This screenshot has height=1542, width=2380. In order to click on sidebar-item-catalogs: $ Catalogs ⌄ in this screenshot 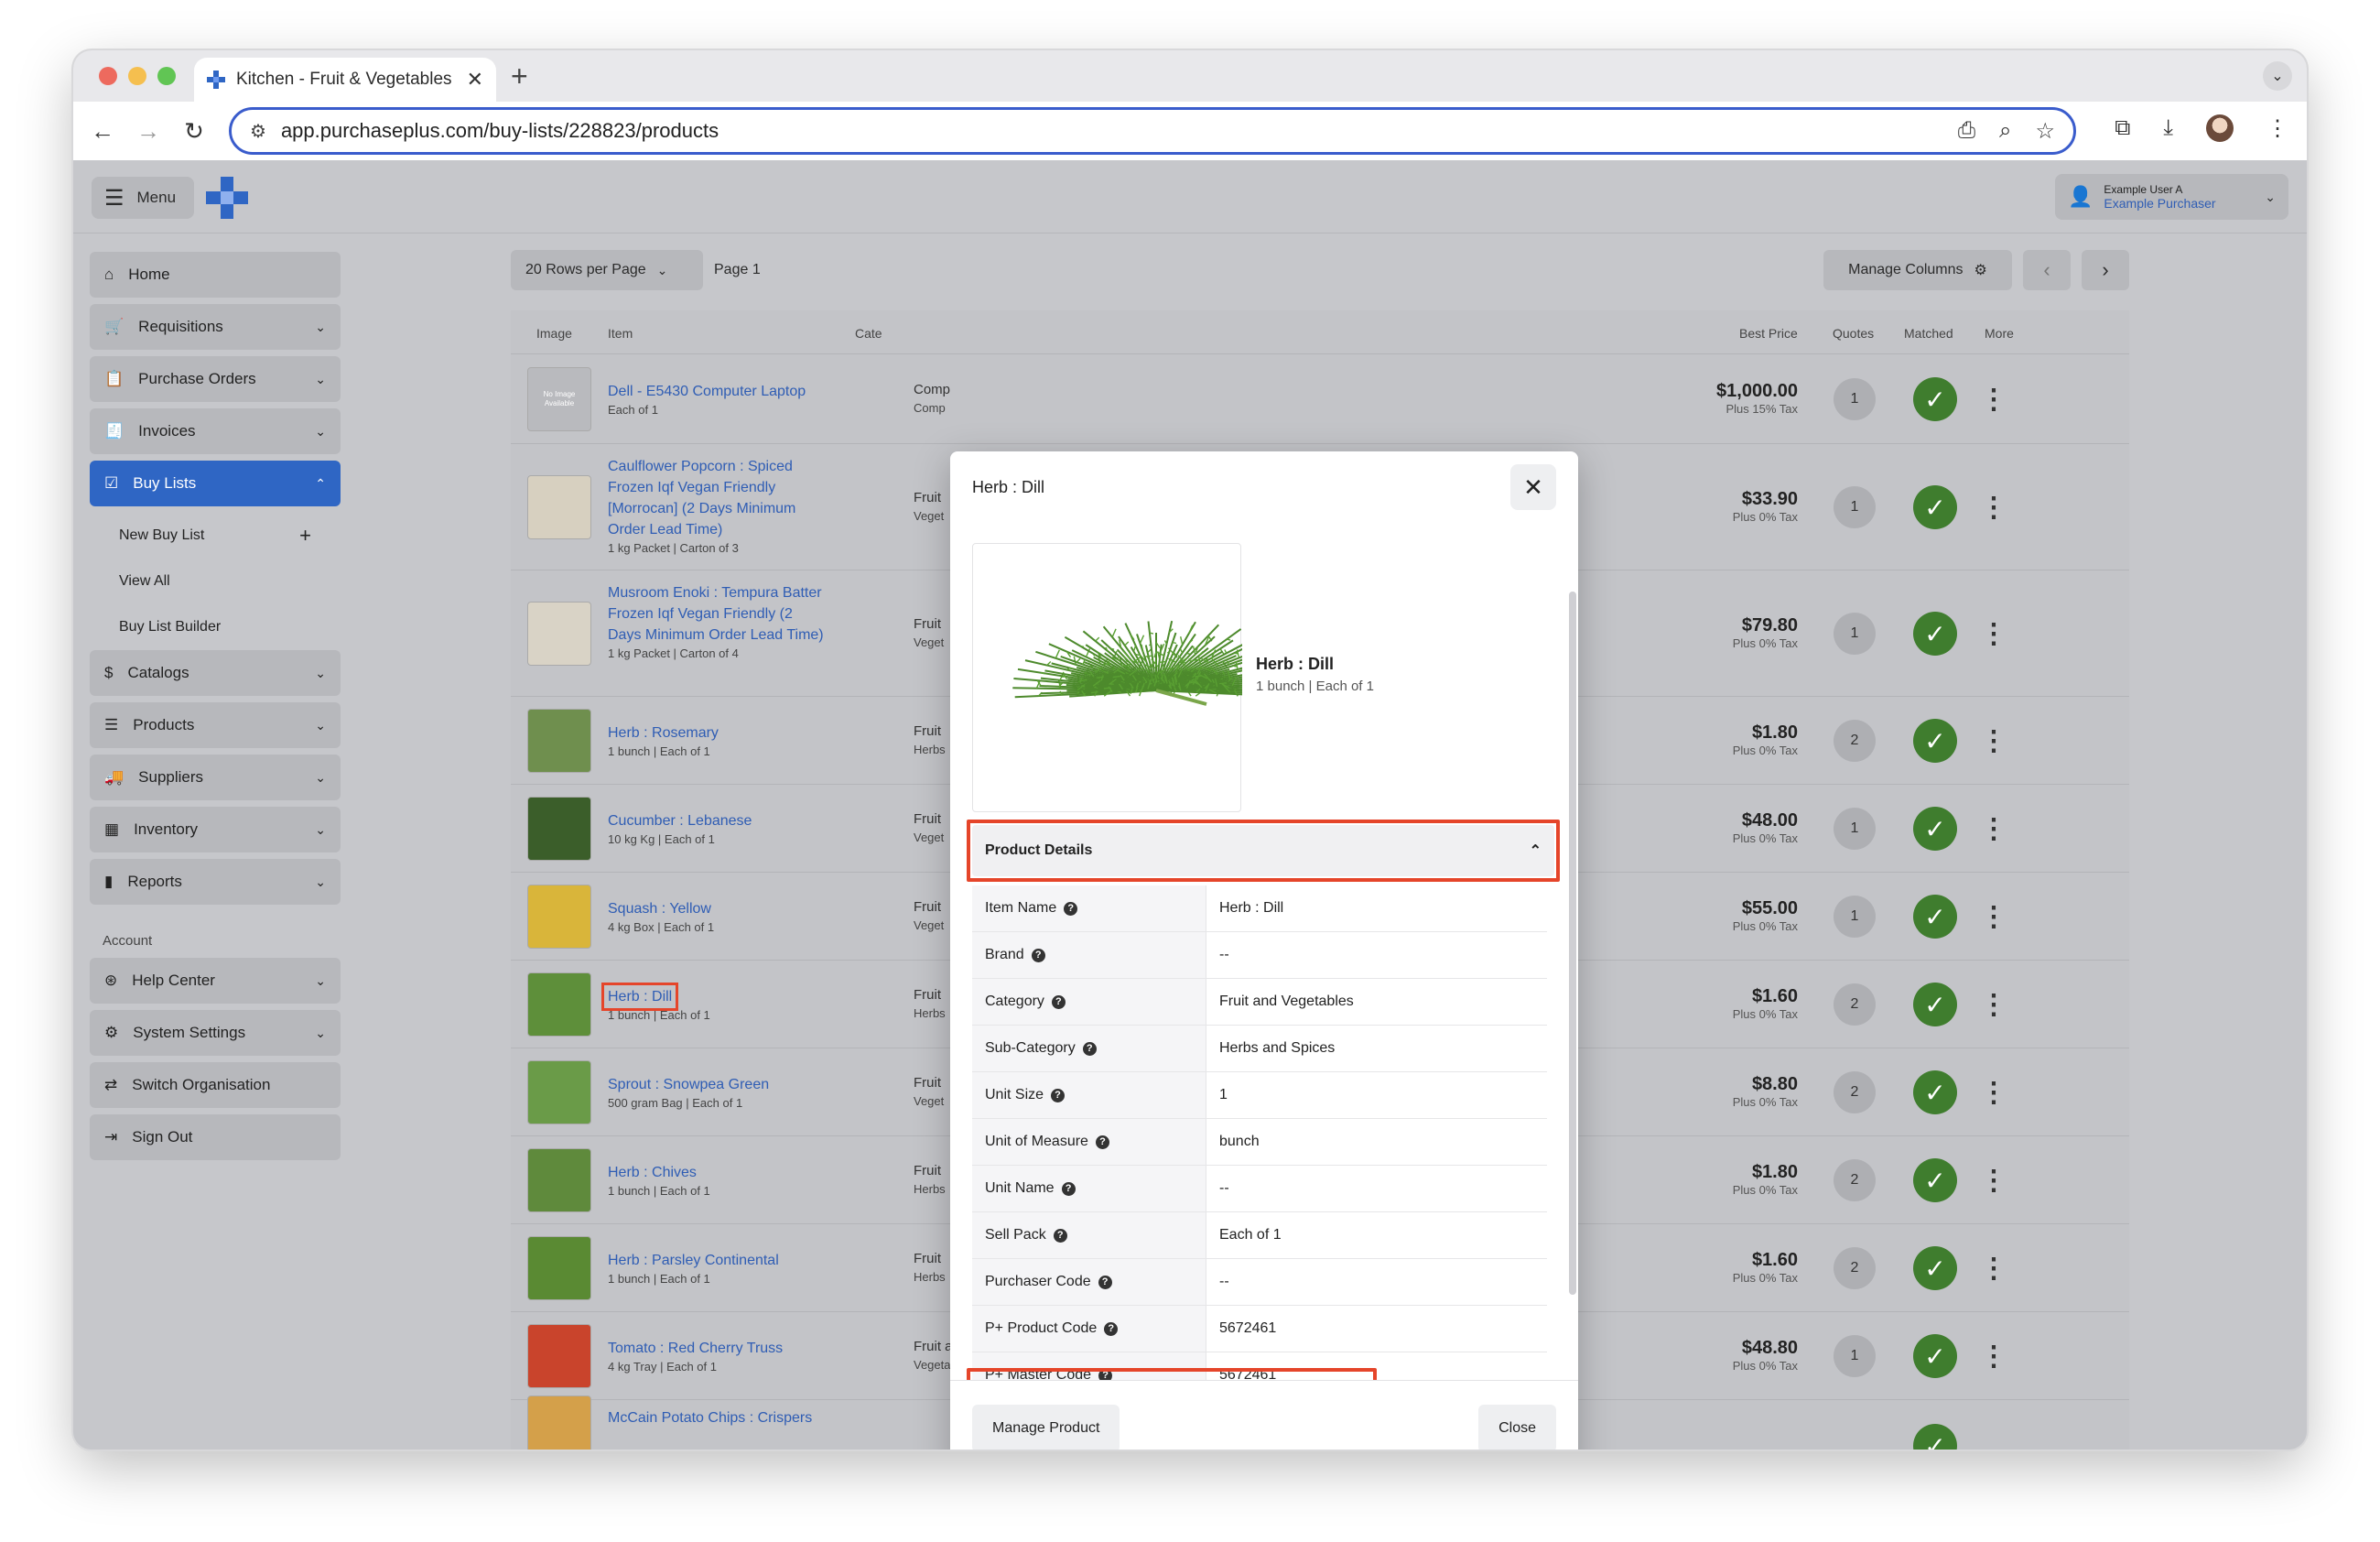, I will do `click(215, 673)`.